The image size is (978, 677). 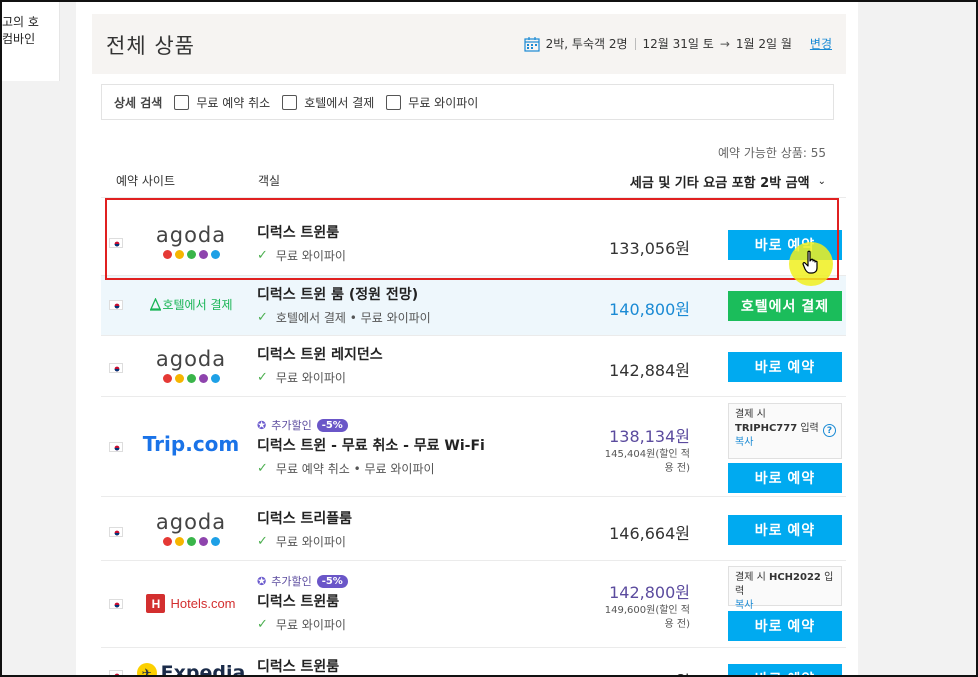 I want to click on offer-row: ✈ Expedia 디럭스 트윈룸 149,600원 바로 예약, so click(x=473, y=662).